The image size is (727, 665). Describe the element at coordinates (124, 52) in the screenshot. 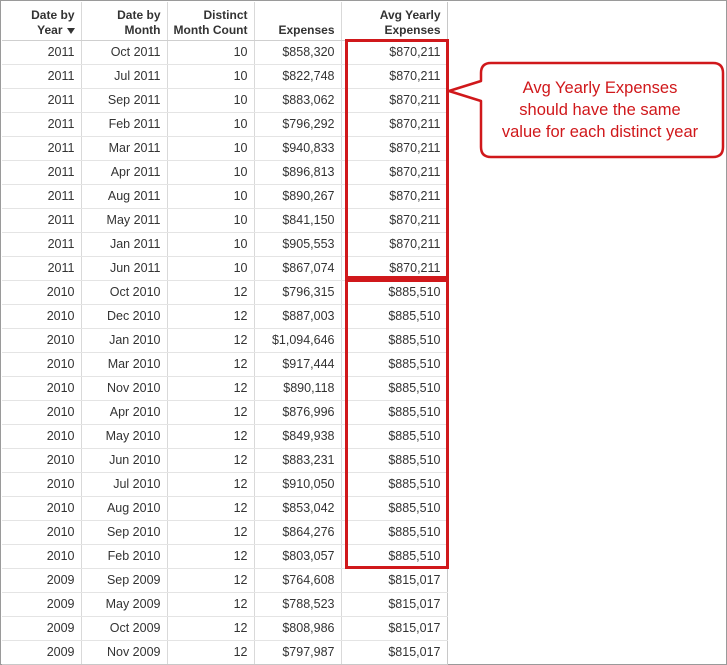

I see `cell-month: Oct 2011` at that location.